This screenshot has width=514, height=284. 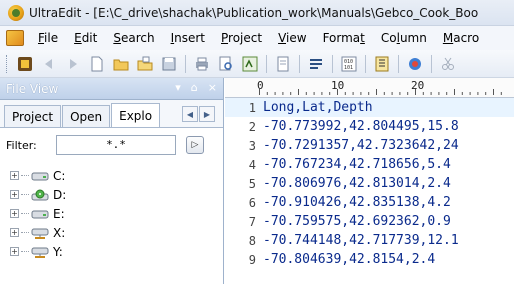 What do you see at coordinates (48, 38) in the screenshot?
I see `menu-file: File` at bounding box center [48, 38].